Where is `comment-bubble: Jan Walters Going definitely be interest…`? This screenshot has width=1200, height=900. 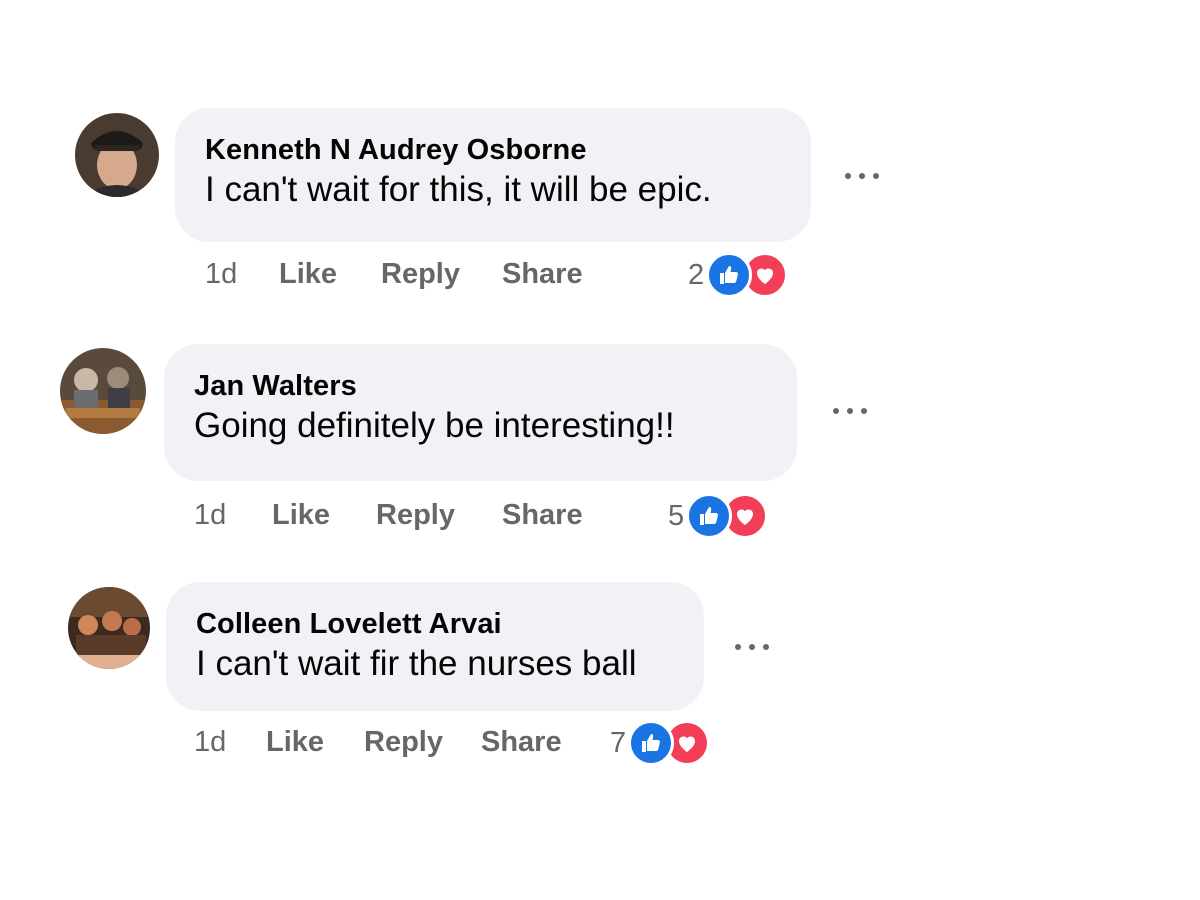
comment-bubble: Jan Walters Going definitely be interest… is located at coordinates (480, 412).